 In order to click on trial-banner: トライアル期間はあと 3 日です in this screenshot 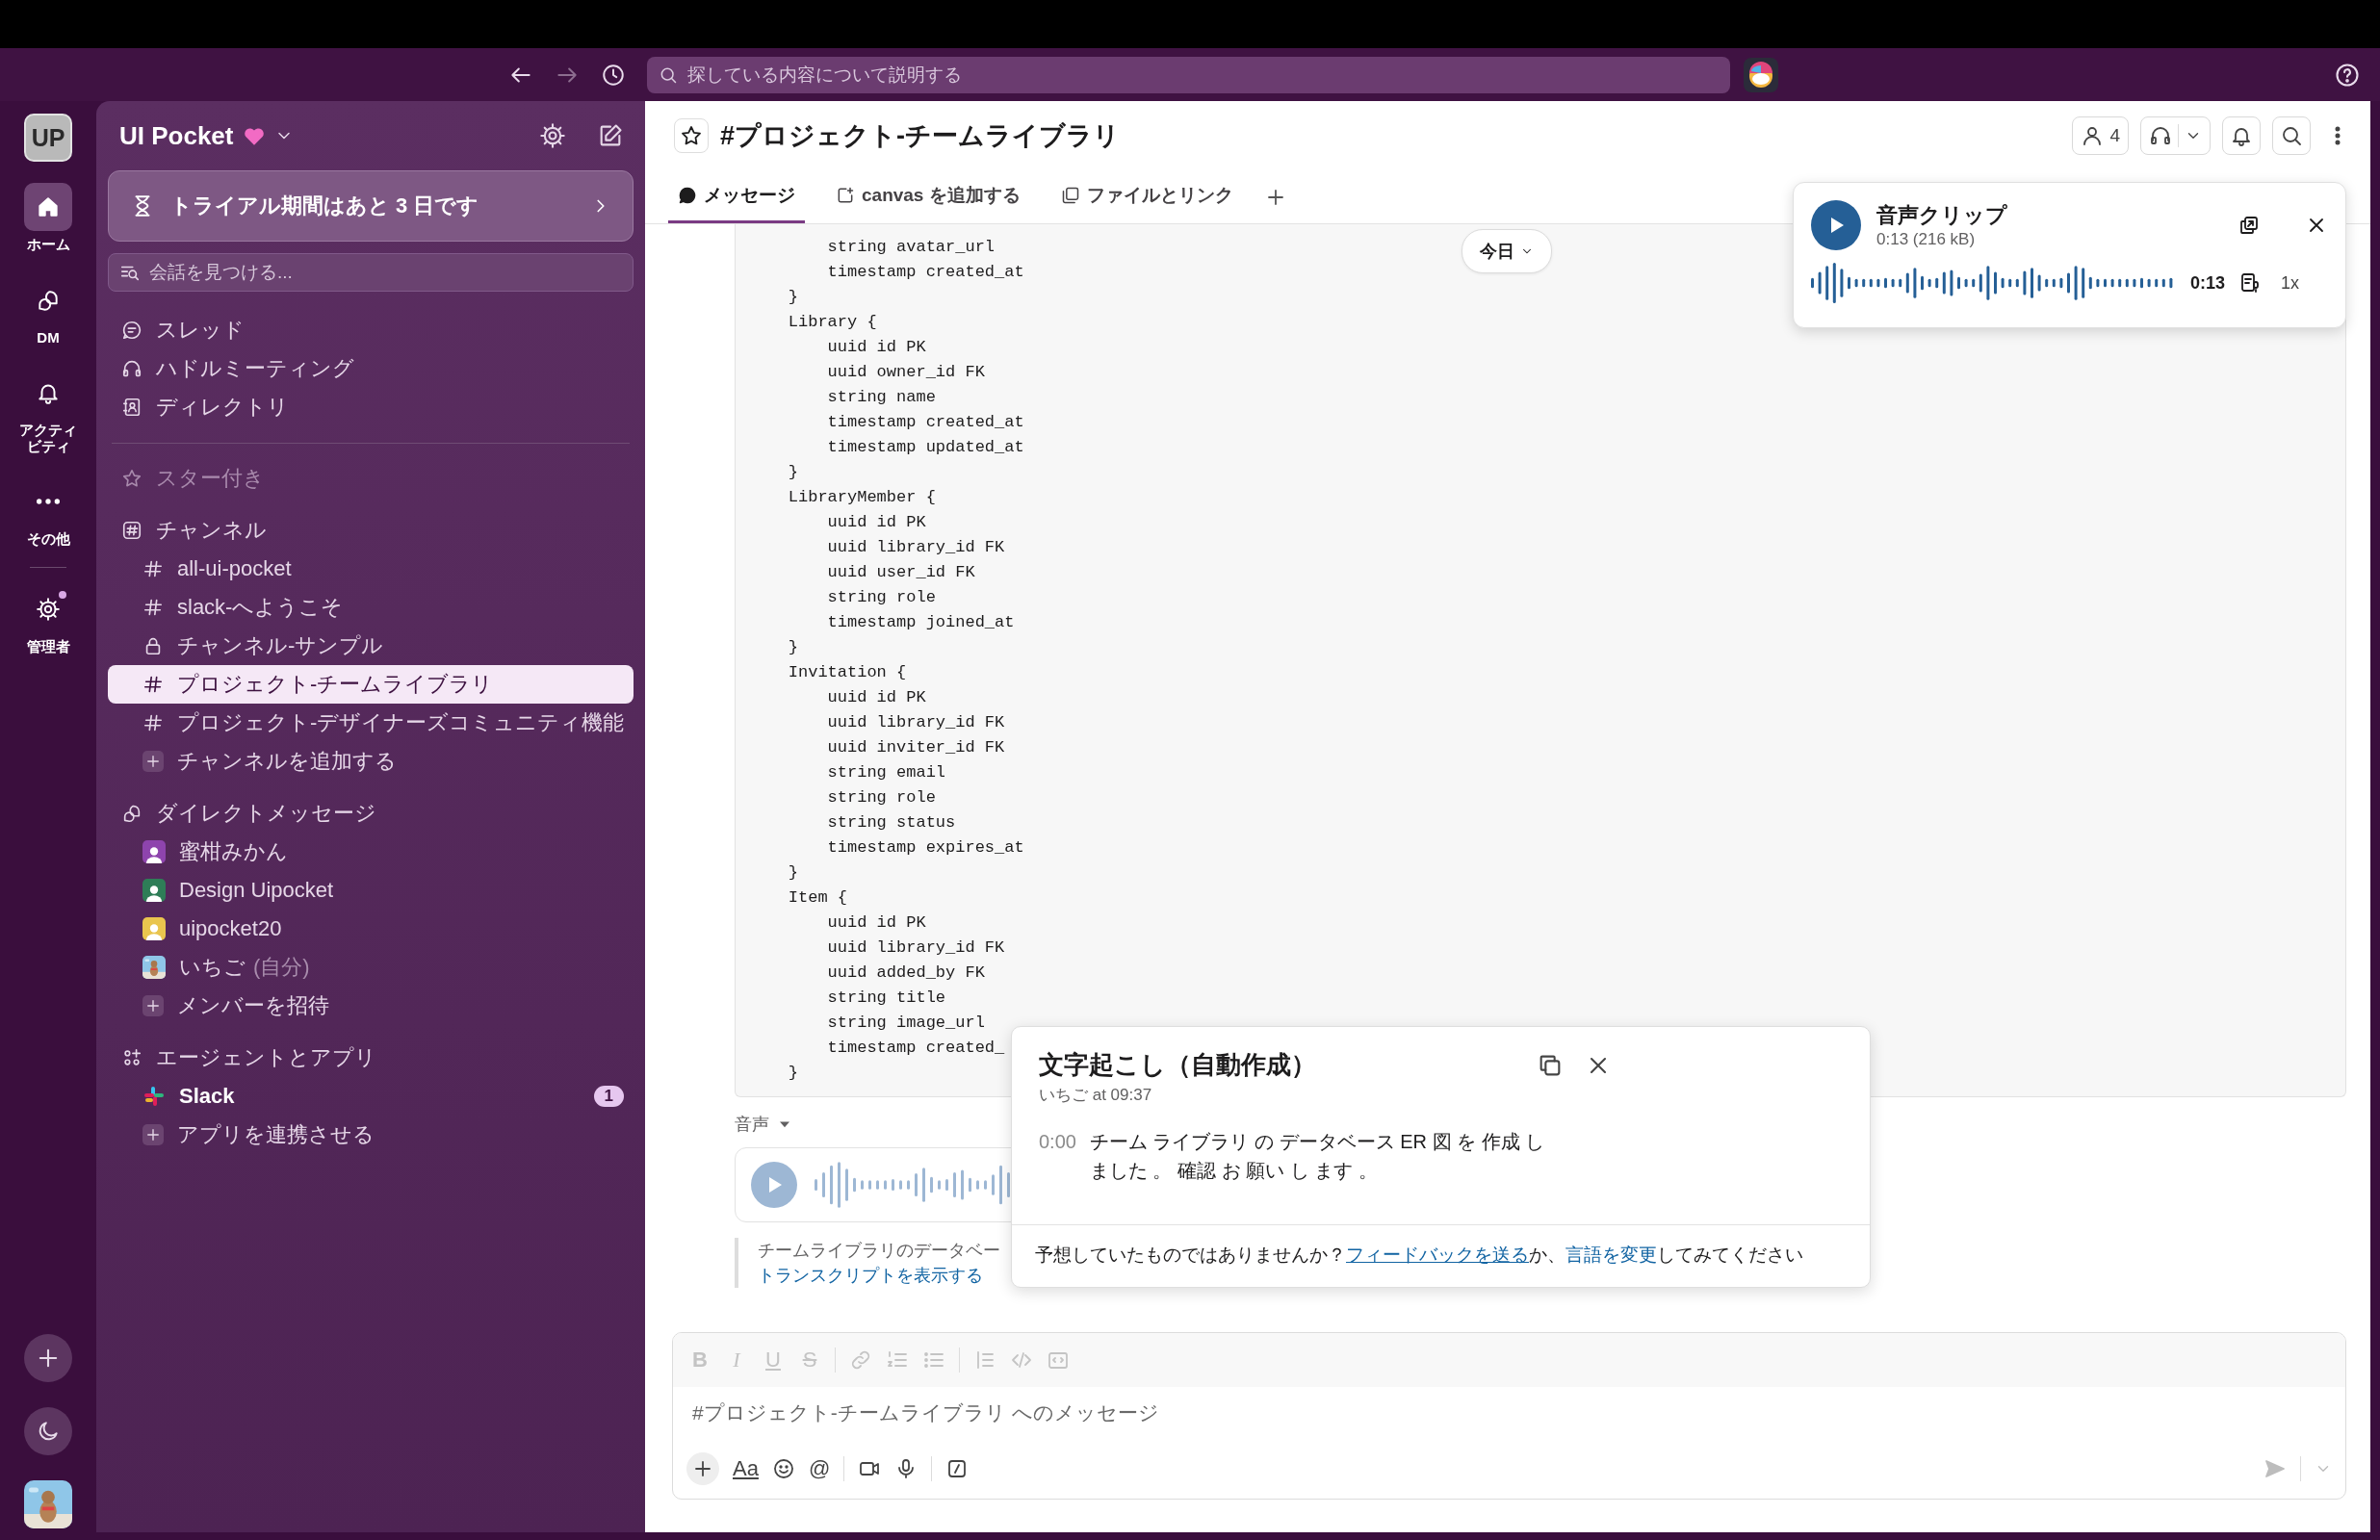, I will do `click(371, 206)`.